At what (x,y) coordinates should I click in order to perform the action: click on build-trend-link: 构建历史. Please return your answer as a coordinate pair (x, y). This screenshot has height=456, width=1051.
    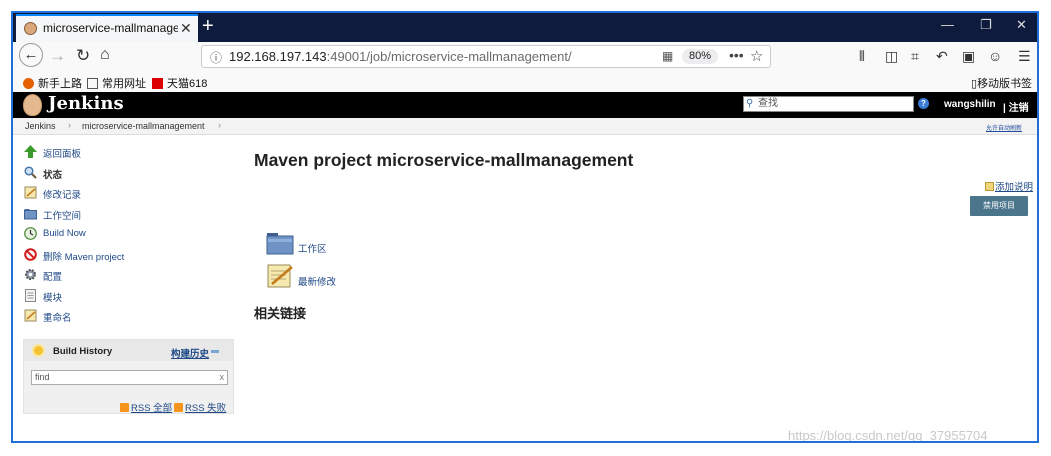
    Looking at the image, I should click on (190, 353).